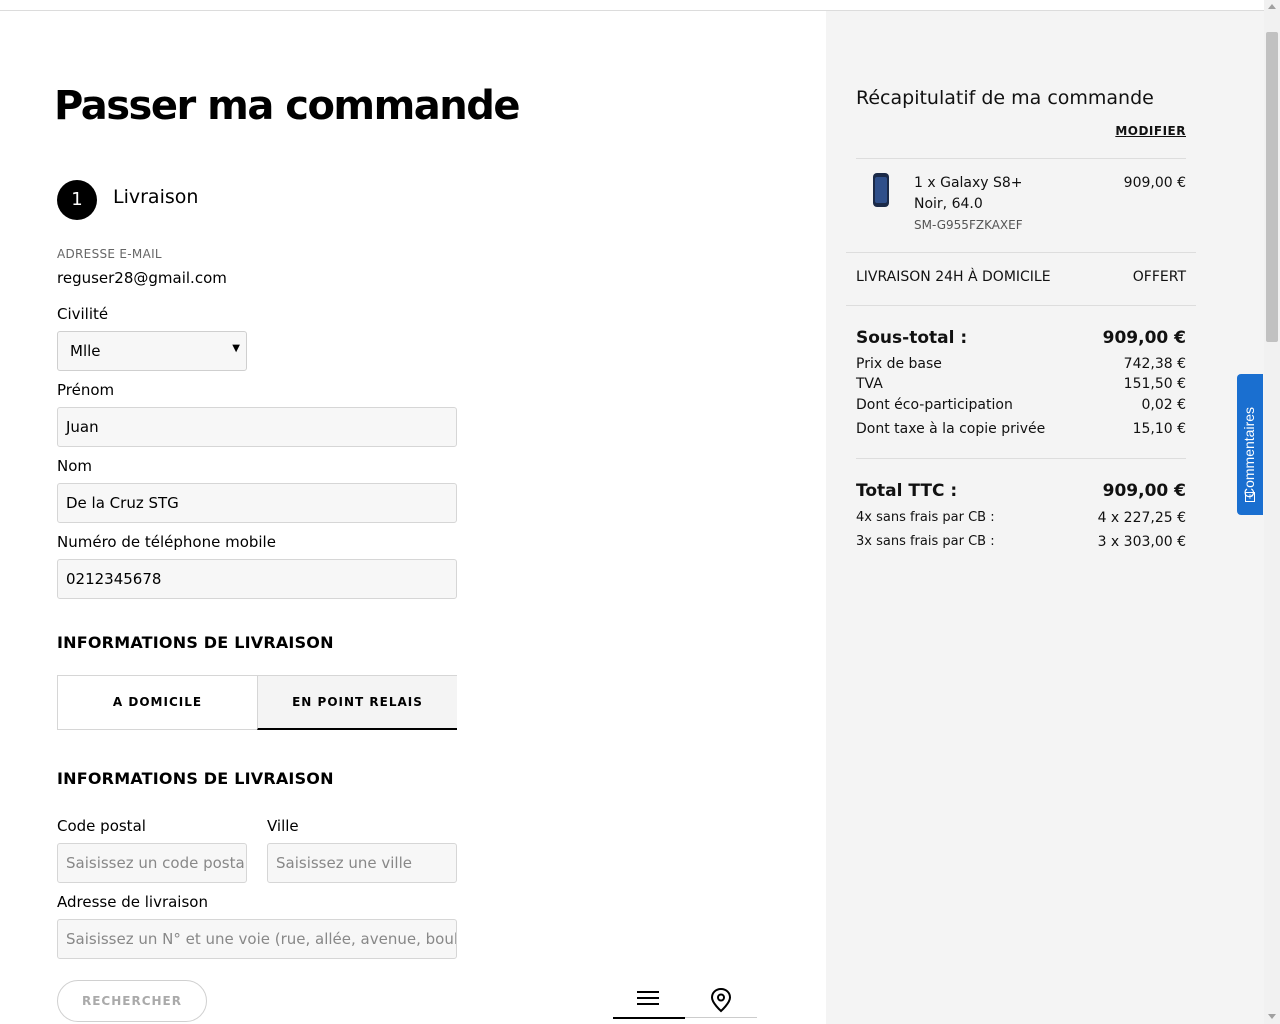  I want to click on total-label: Total TTC :, so click(907, 491).